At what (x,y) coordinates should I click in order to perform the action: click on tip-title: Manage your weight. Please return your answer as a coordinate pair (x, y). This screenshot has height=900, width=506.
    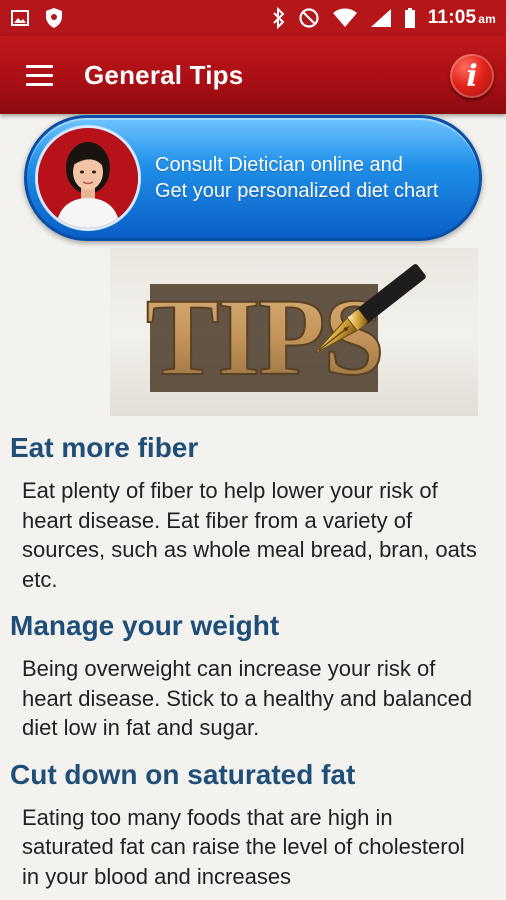
    Looking at the image, I should click on (145, 625).